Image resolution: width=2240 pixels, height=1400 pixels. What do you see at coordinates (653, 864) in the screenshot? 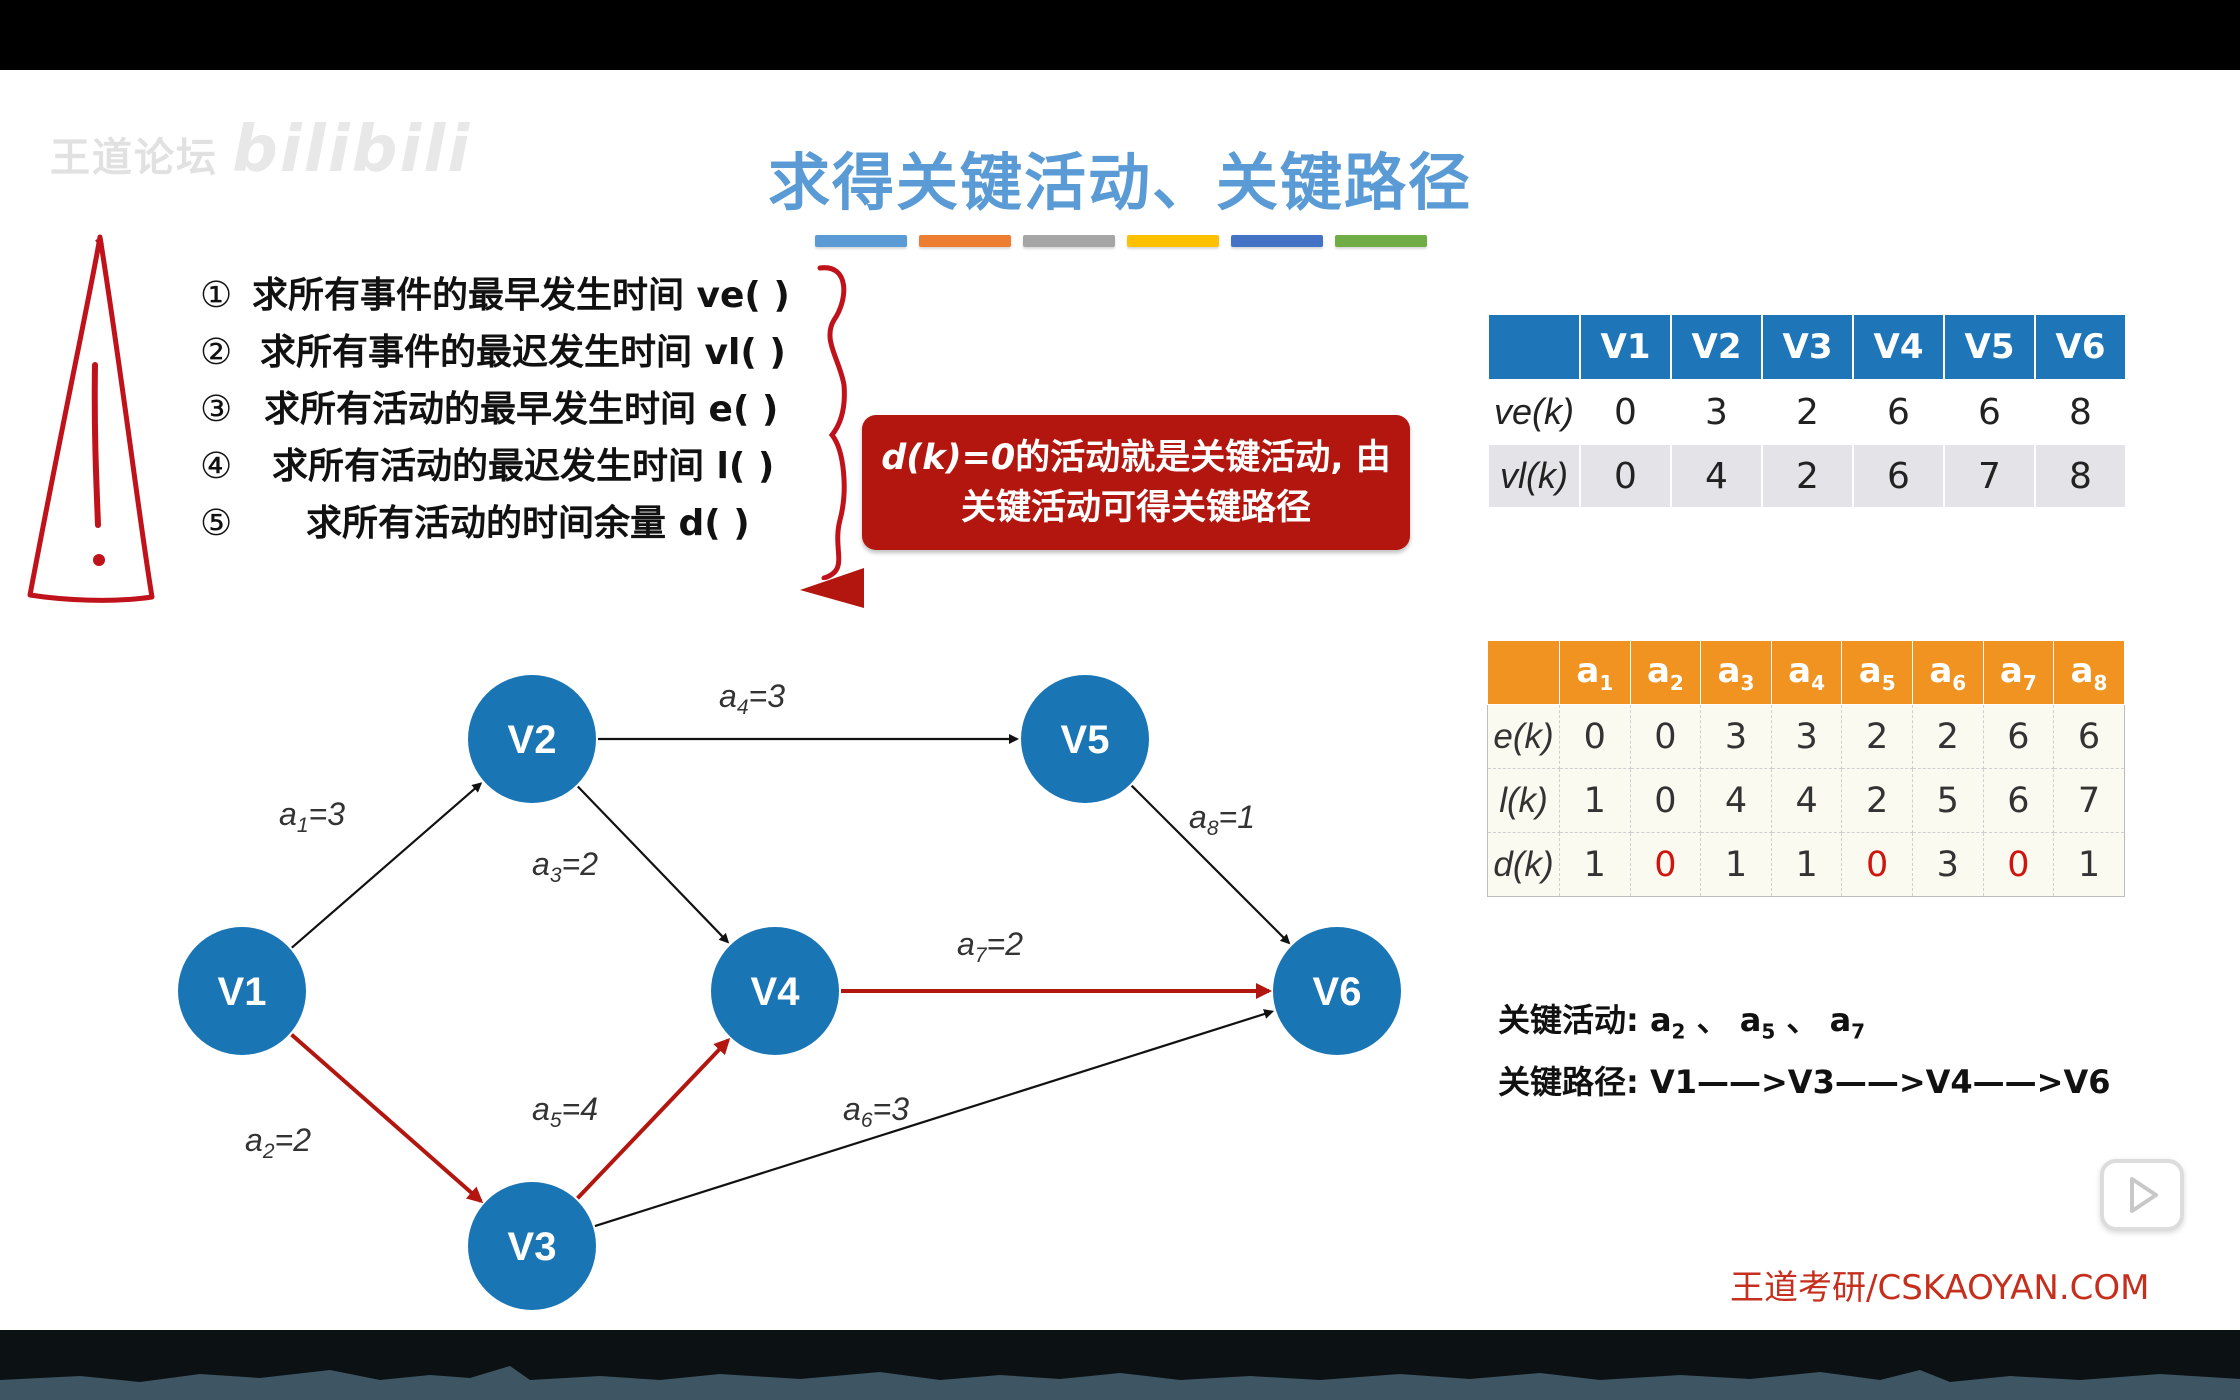
I see `edge-v2-v4` at bounding box center [653, 864].